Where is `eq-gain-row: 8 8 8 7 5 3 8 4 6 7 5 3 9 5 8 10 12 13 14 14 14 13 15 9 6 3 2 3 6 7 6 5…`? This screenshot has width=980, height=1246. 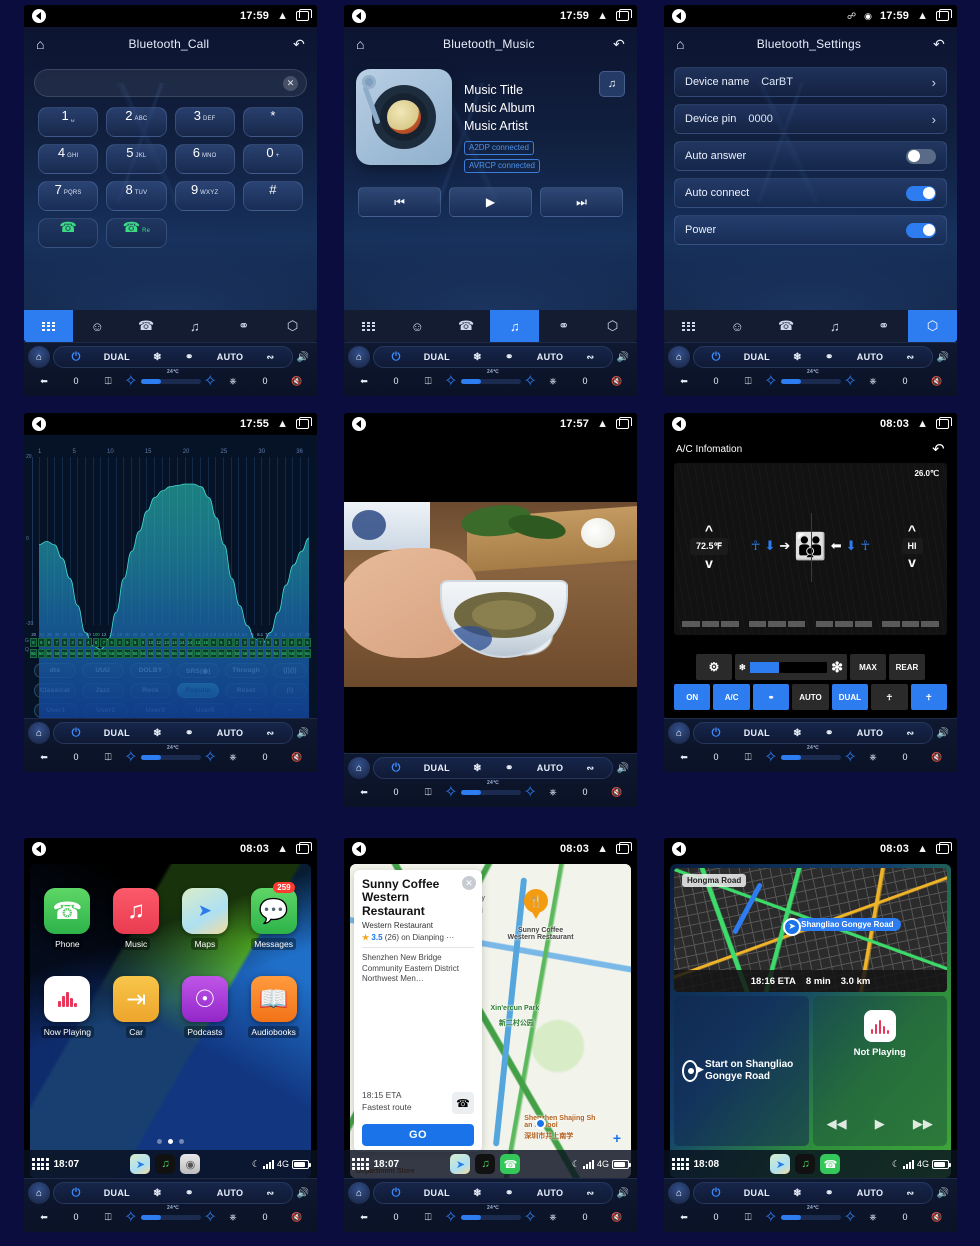 eq-gain-row: 8 8 8 7 5 3 8 4 6 7 5 3 9 5 8 10 12 13 14 14 14 13 15 9 6 3 2 3 6 7 6 5… is located at coordinates (170, 642).